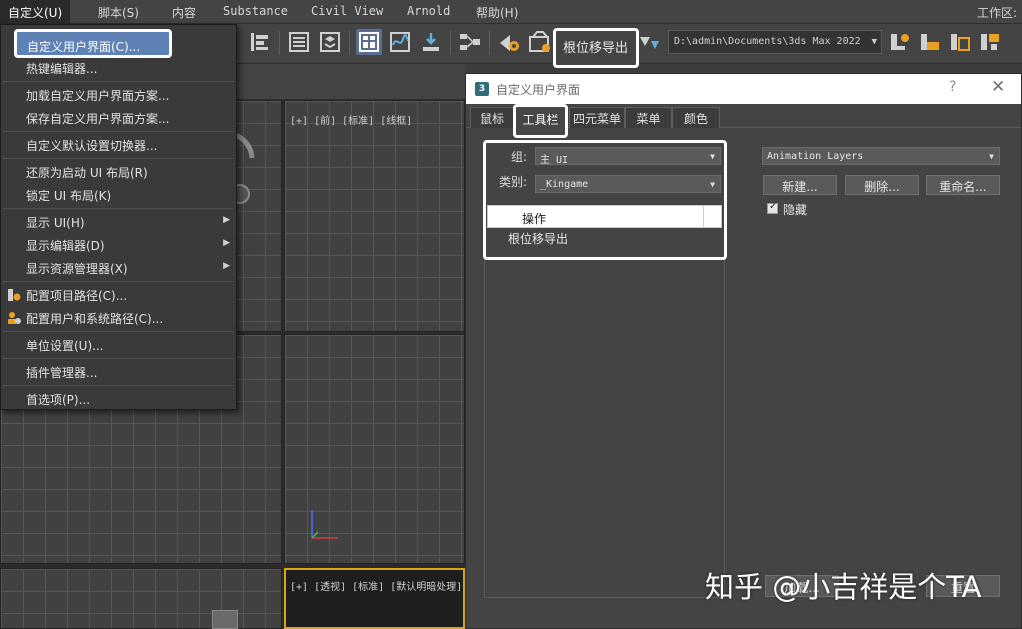 The width and height of the screenshot is (1022, 629). What do you see at coordinates (492, 117) in the screenshot?
I see `tab-mouse: 鼠标` at bounding box center [492, 117].